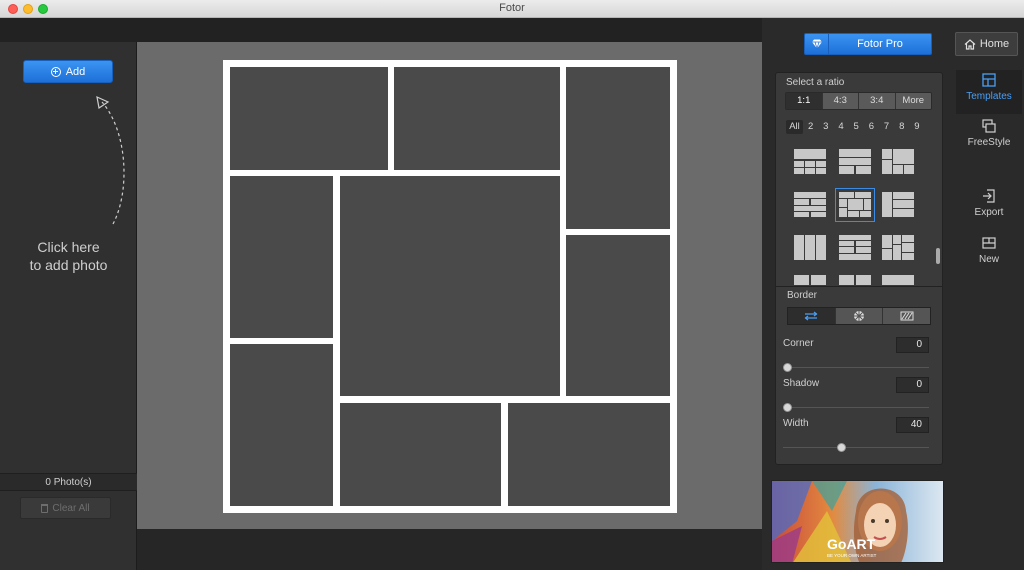  Describe the element at coordinates (787, 367) in the screenshot. I see `corner-slider-knob` at that location.